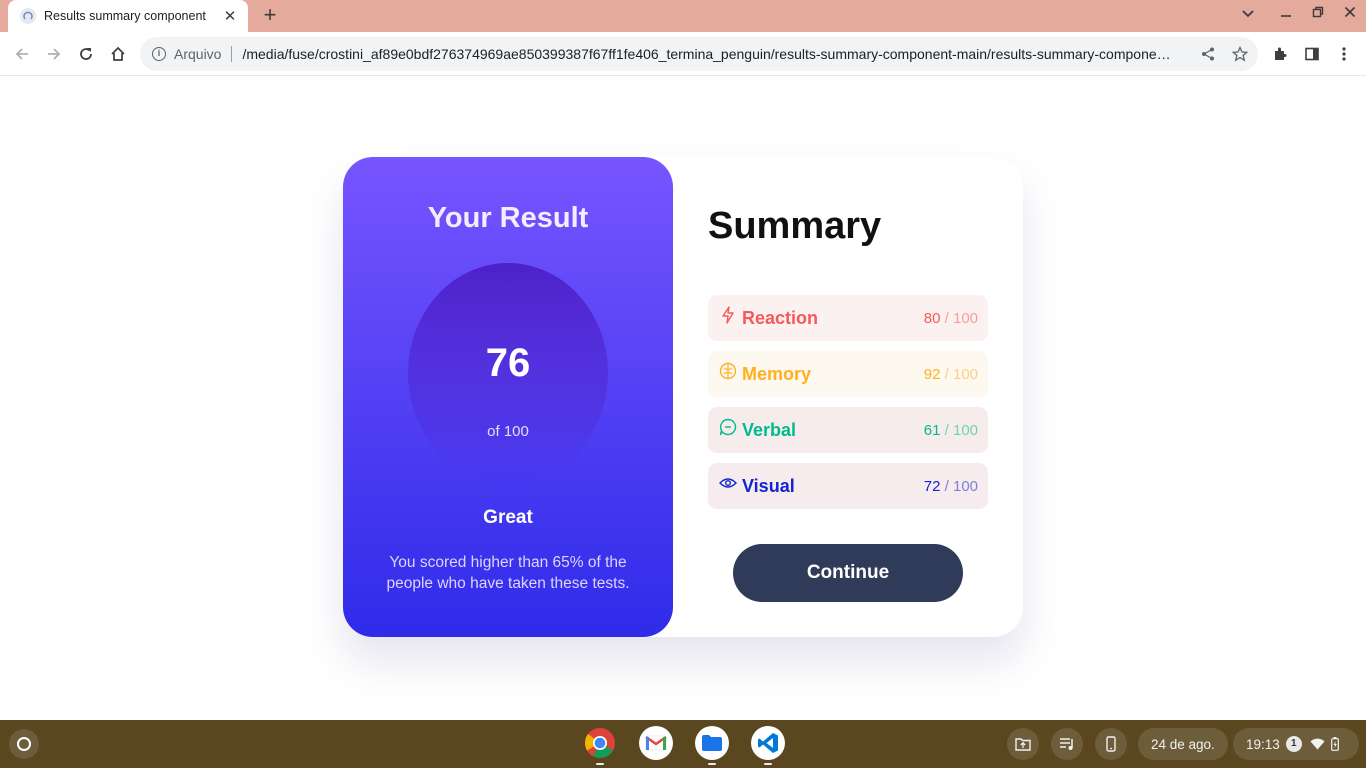 The width and height of the screenshot is (1366, 768). I want to click on brain-icon, so click(728, 371).